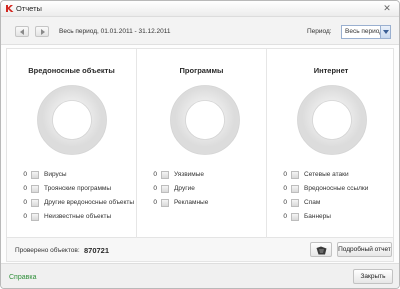 This screenshot has height=289, width=400. I want to click on legend-label: Баннеры, so click(317, 216).